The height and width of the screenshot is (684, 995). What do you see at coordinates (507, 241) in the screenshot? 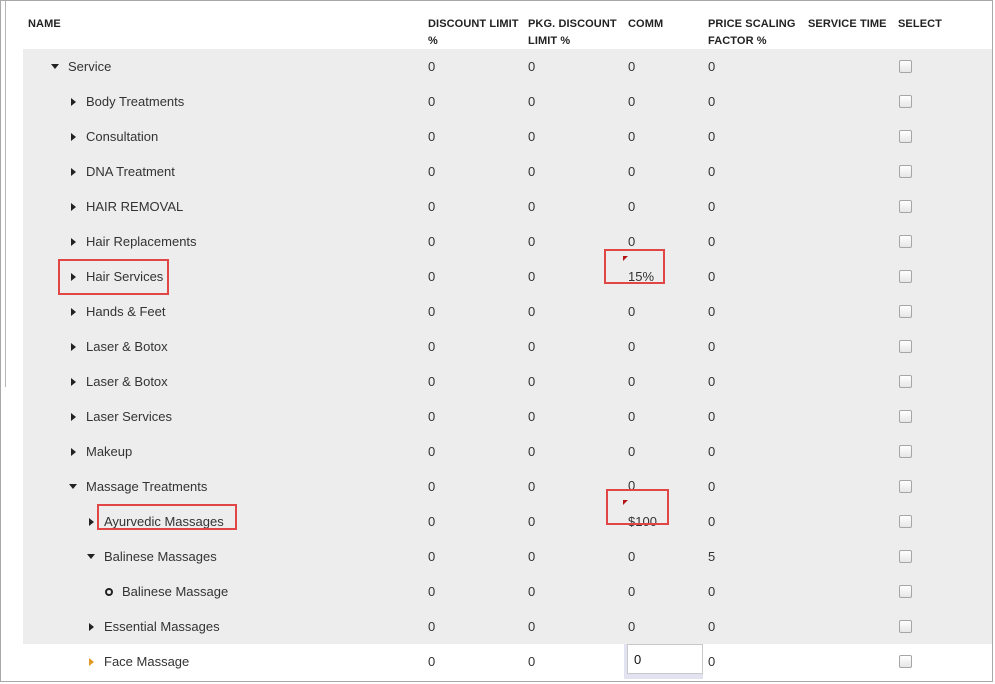
I see `table-row: Hair Replacements 0 0 0 0` at bounding box center [507, 241].